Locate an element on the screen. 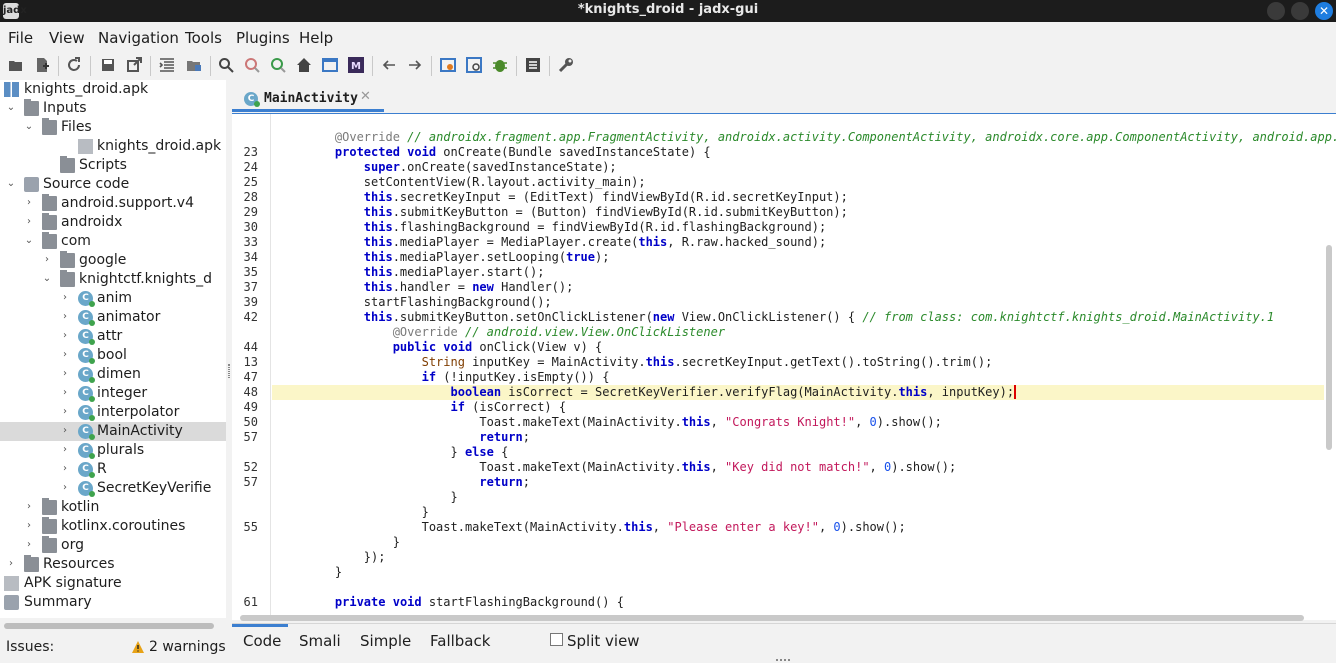 This screenshot has width=1336, height=663. close-window-button: ✕ is located at coordinates (1324, 11).